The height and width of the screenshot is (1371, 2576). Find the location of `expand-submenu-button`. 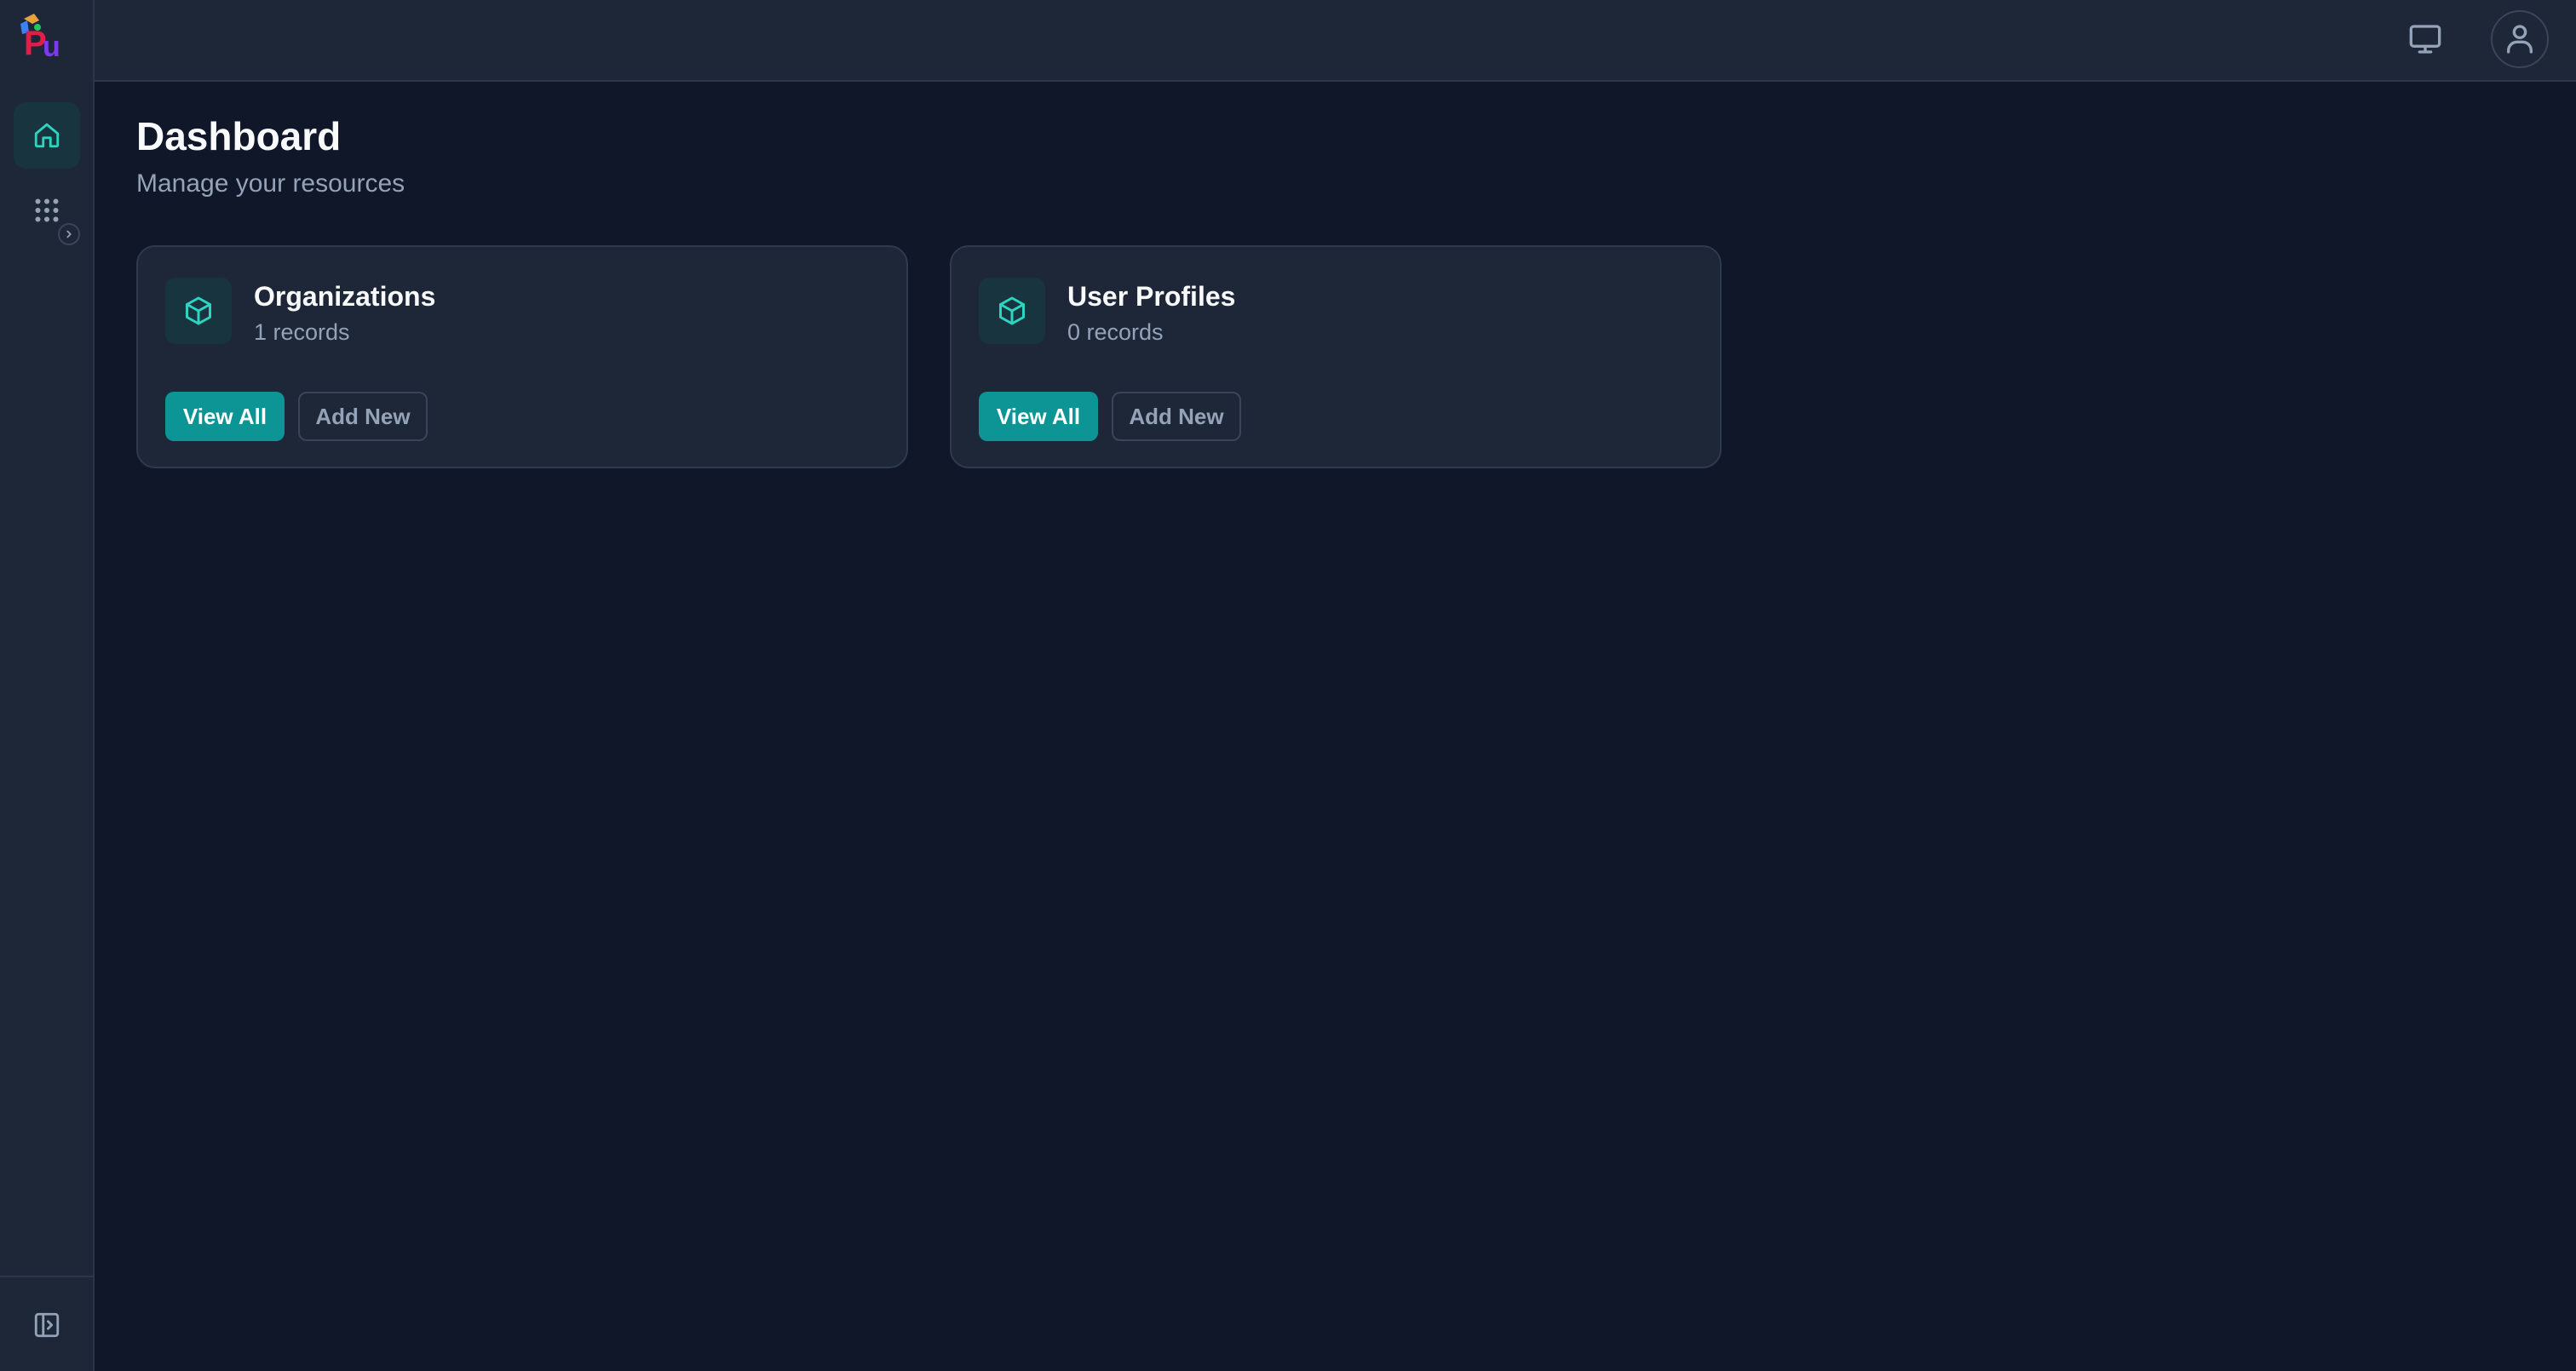

expand-submenu-button is located at coordinates (69, 234).